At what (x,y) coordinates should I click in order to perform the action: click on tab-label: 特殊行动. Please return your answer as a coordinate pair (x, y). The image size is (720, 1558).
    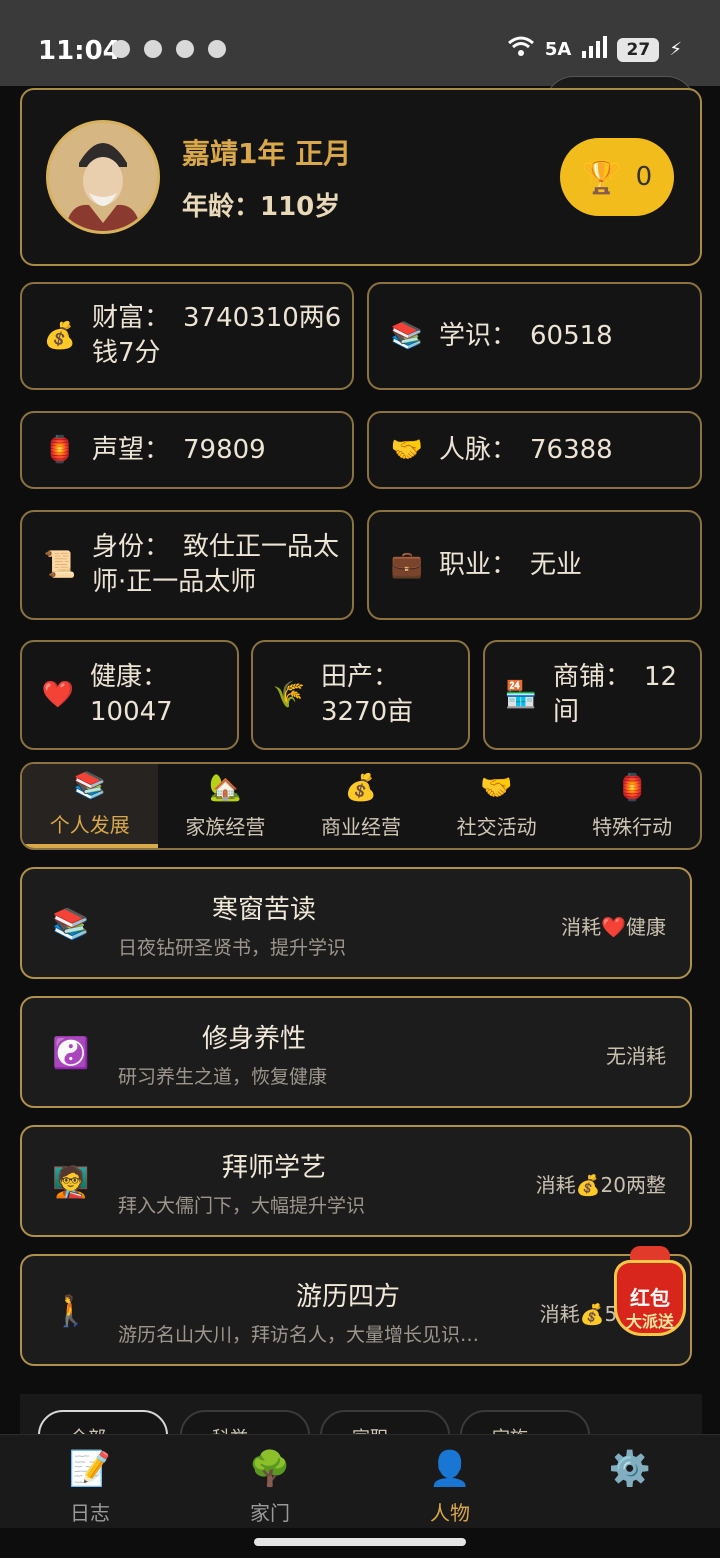
    Looking at the image, I should click on (632, 826).